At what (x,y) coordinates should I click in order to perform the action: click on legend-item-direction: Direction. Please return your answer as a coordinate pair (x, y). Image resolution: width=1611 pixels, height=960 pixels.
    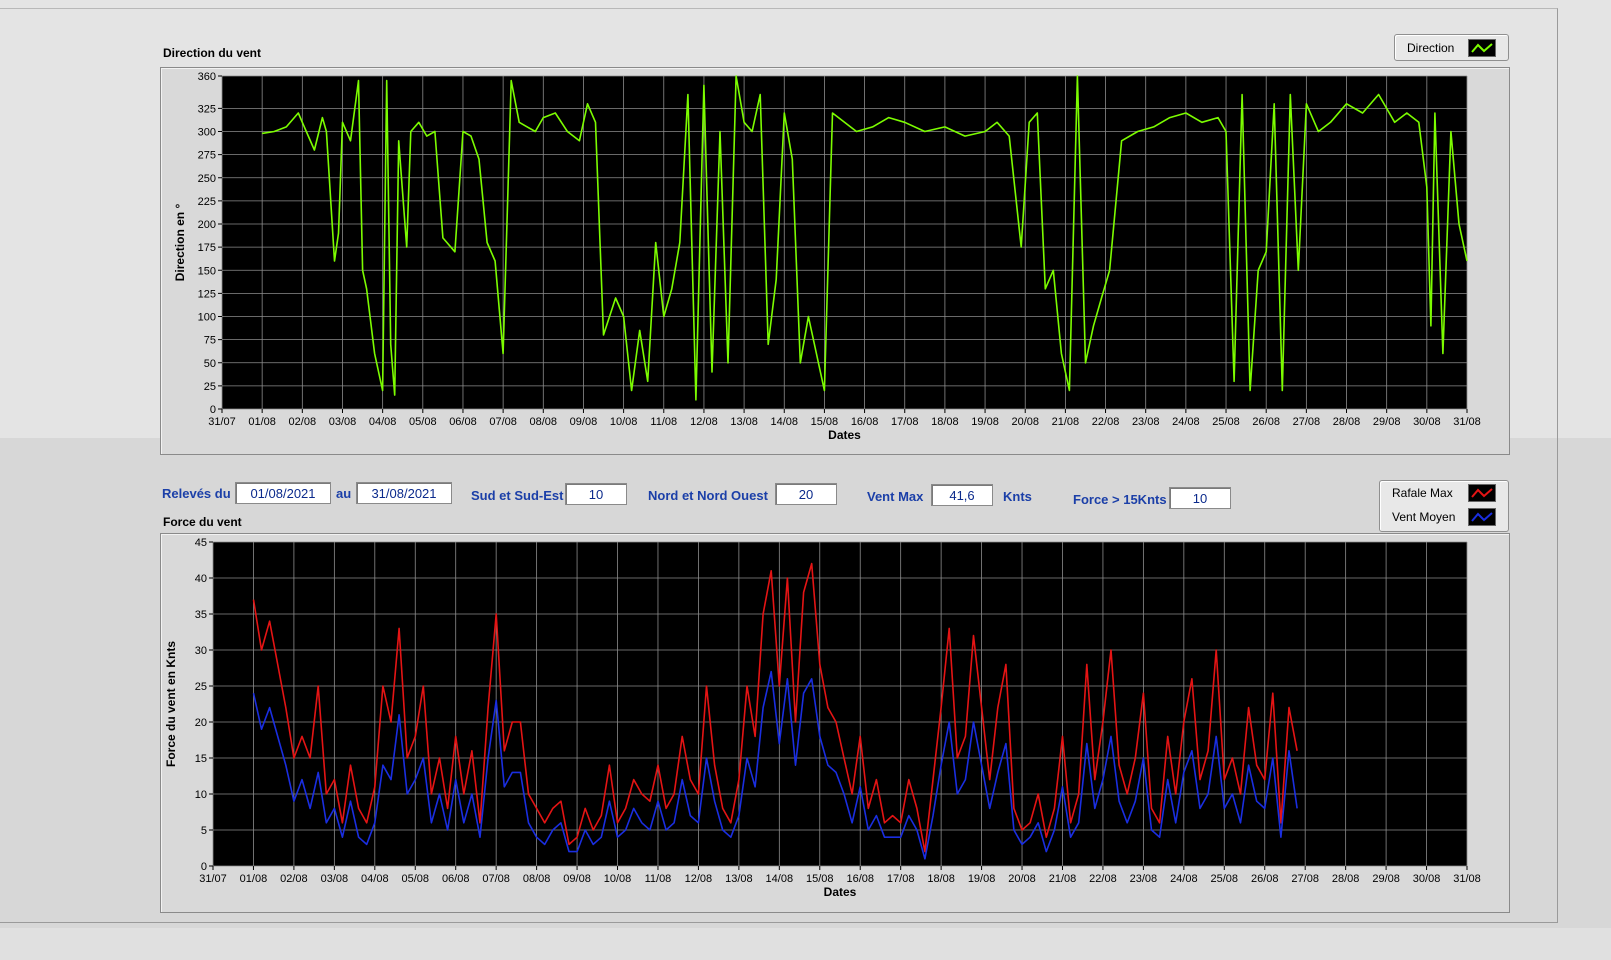
    Looking at the image, I should click on (1451, 47).